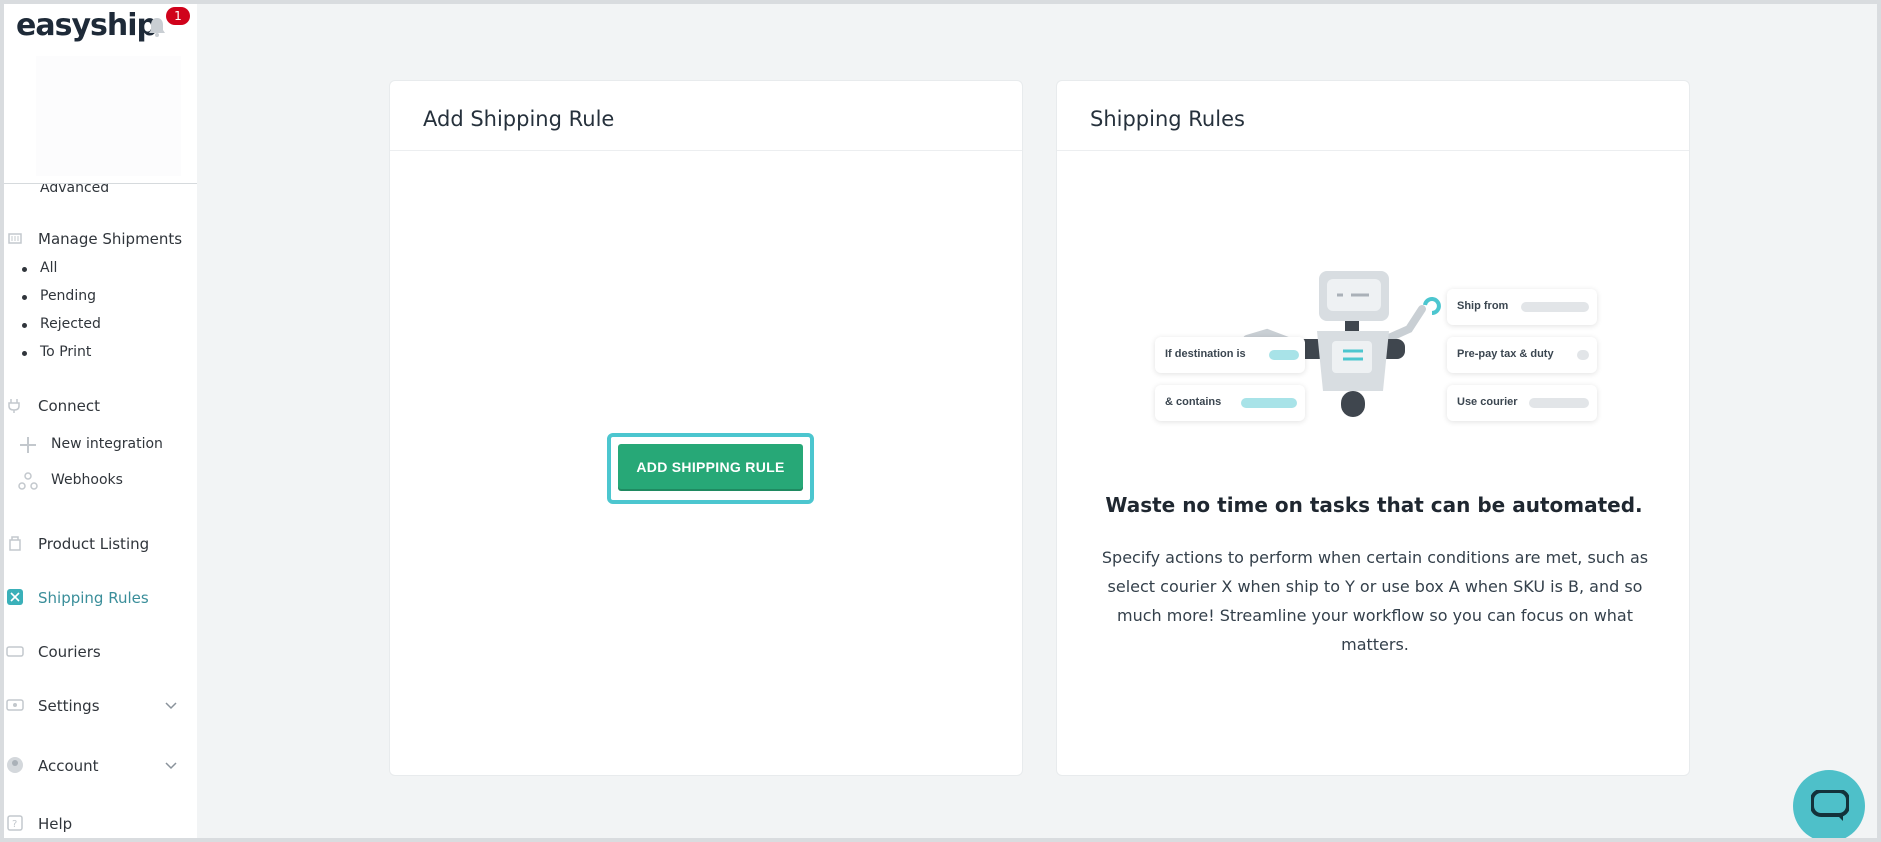 This screenshot has height=842, width=1881. I want to click on sidebar-item-shipping-rules: Shipping Rules, so click(100, 598).